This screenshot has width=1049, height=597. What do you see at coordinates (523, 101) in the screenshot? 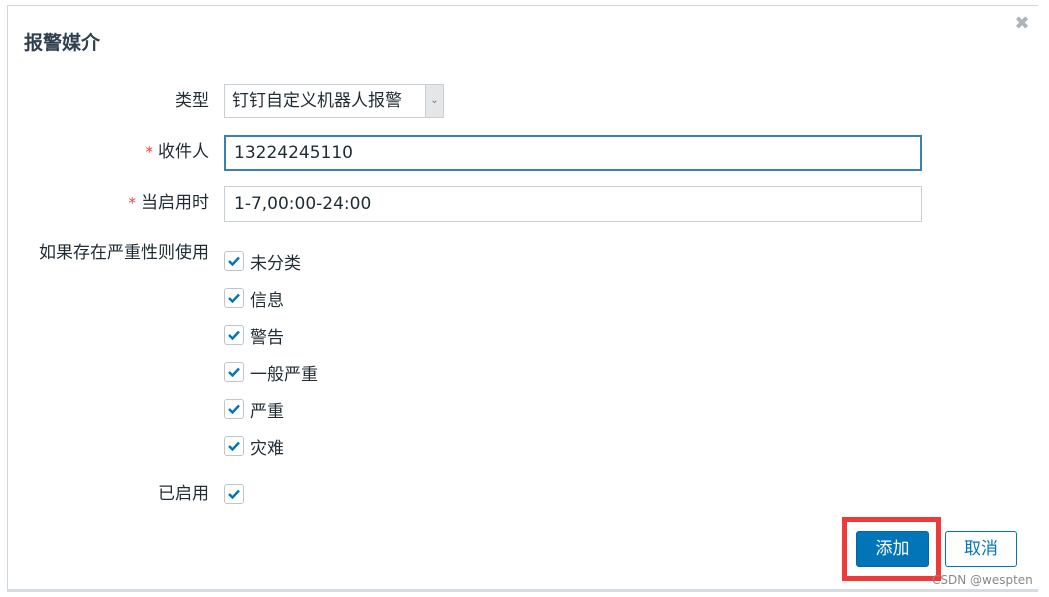
I see `type-row: 类型 钉钉自定义机器人报警 ⌄` at bounding box center [523, 101].